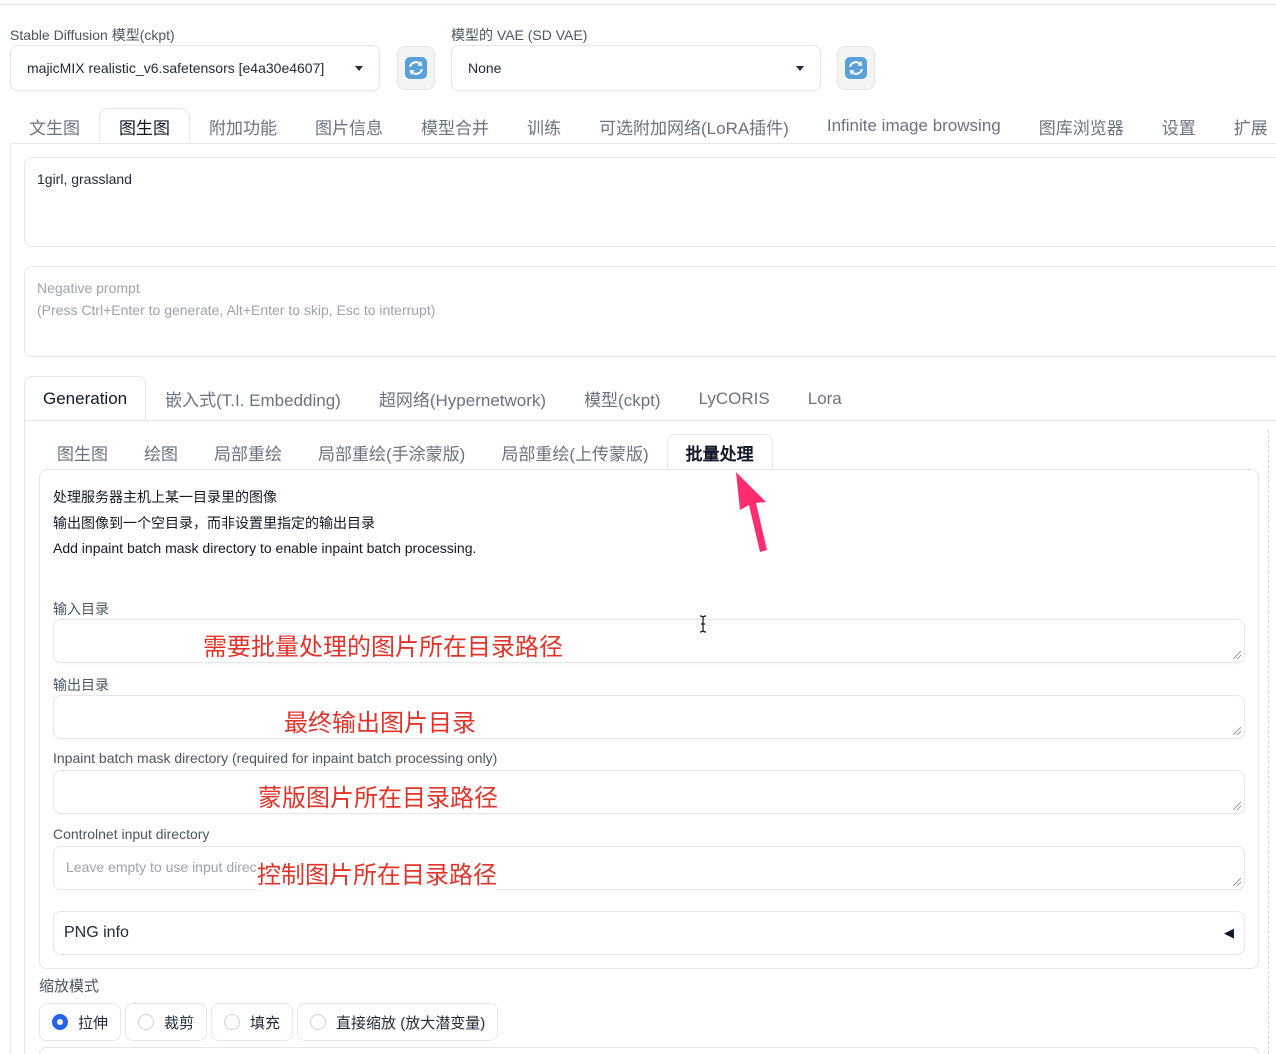 Image resolution: width=1276 pixels, height=1054 pixels. What do you see at coordinates (96, 932) in the screenshot?
I see `png-info-label: PNG info` at bounding box center [96, 932].